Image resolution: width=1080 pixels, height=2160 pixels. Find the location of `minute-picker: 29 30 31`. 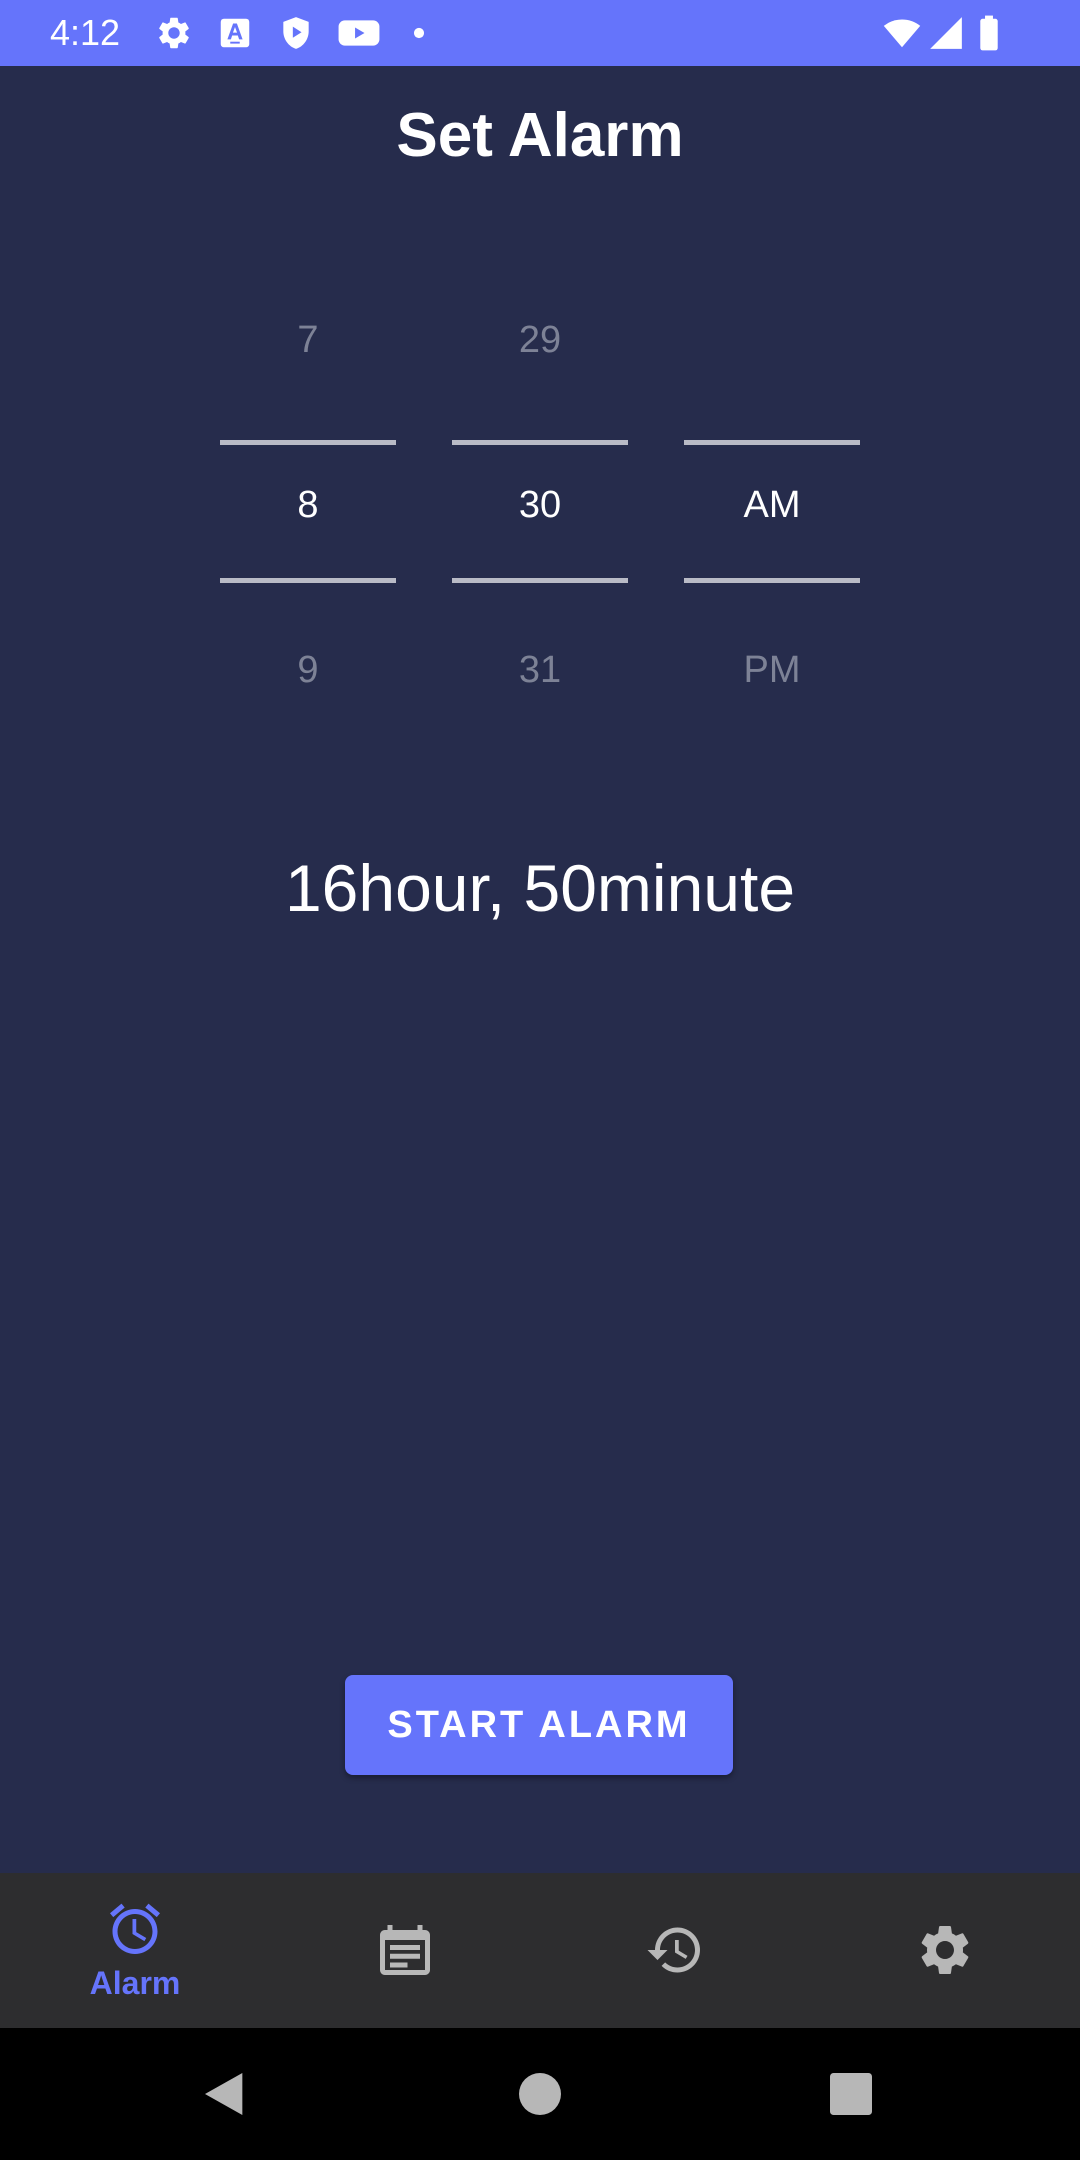

minute-picker: 29 30 31 is located at coordinates (540, 510).